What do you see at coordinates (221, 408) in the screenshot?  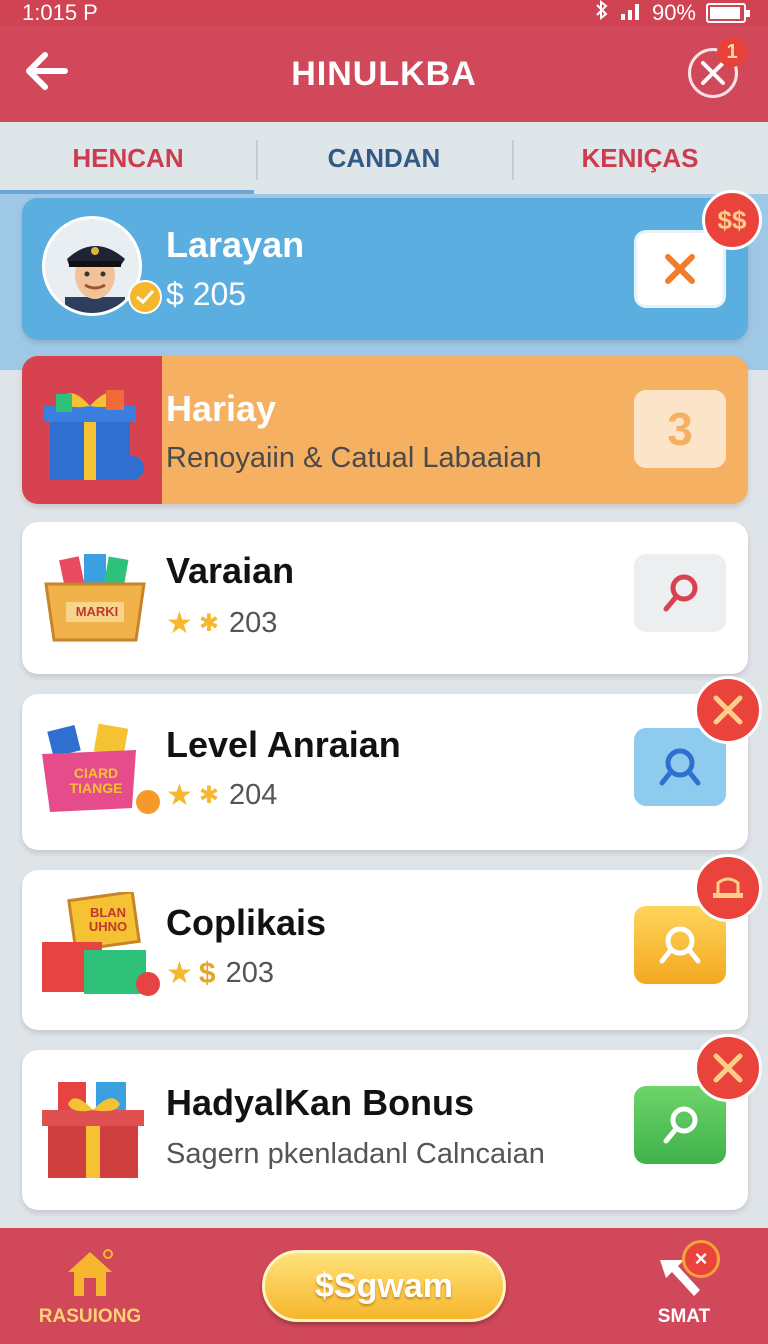 I see `card-title: Hariay` at bounding box center [221, 408].